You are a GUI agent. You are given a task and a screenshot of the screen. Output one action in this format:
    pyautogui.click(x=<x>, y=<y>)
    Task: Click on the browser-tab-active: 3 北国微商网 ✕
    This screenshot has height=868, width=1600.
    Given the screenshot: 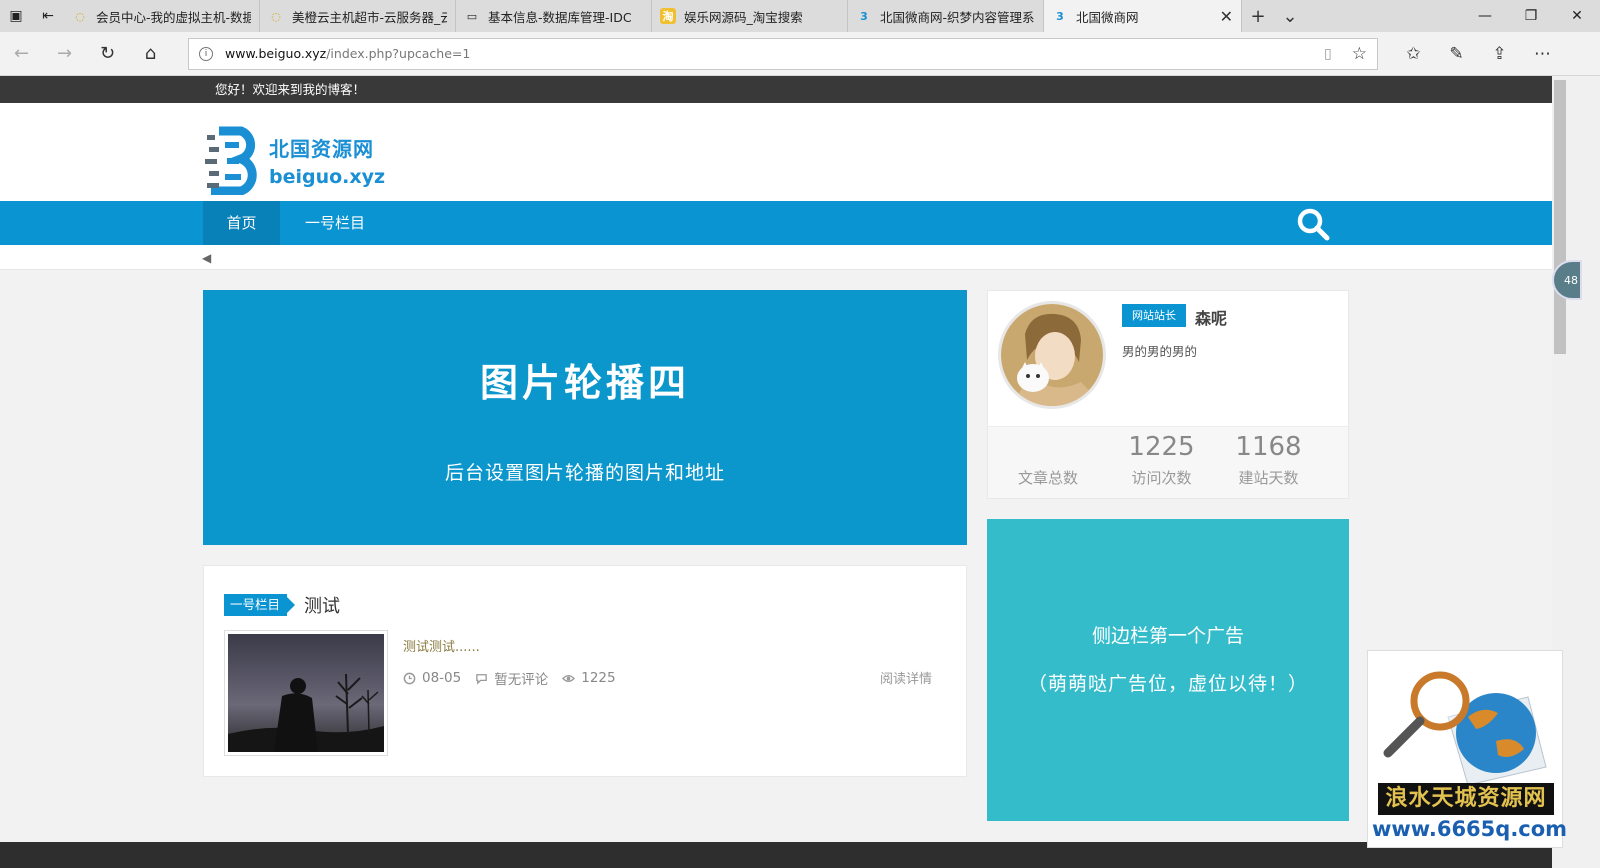 What is the action you would take?
    pyautogui.click(x=1143, y=16)
    